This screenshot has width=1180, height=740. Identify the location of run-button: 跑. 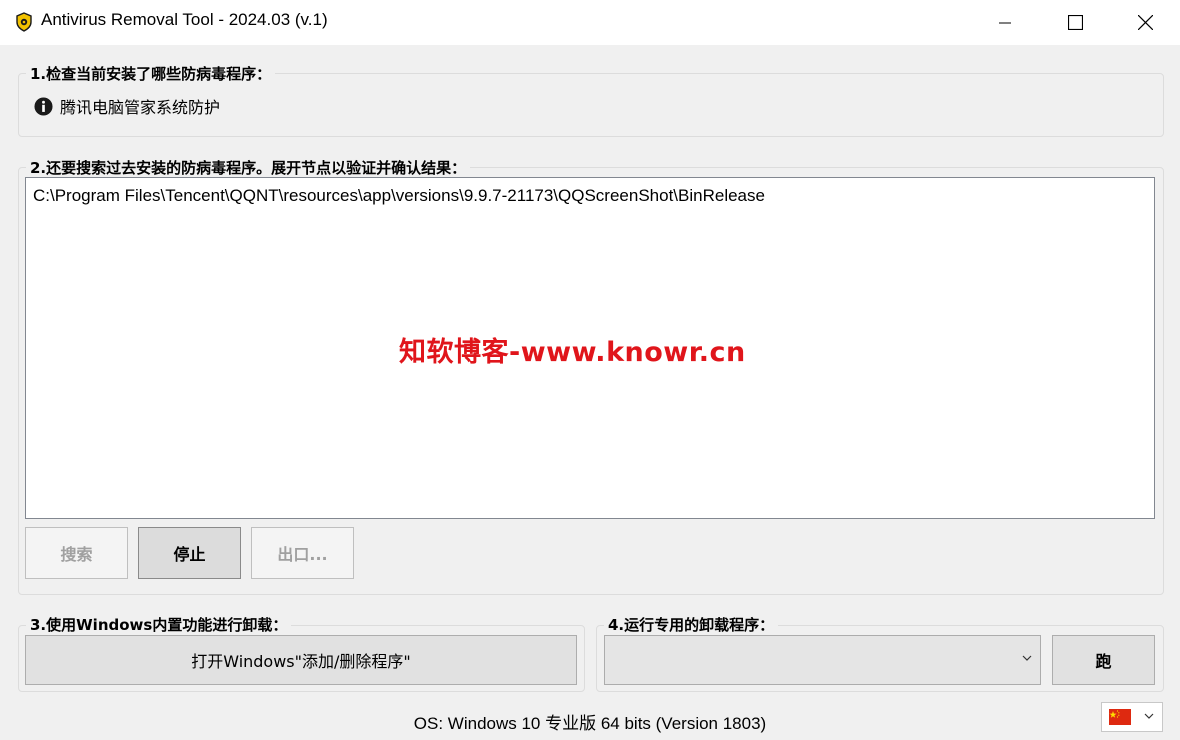
(1103, 660).